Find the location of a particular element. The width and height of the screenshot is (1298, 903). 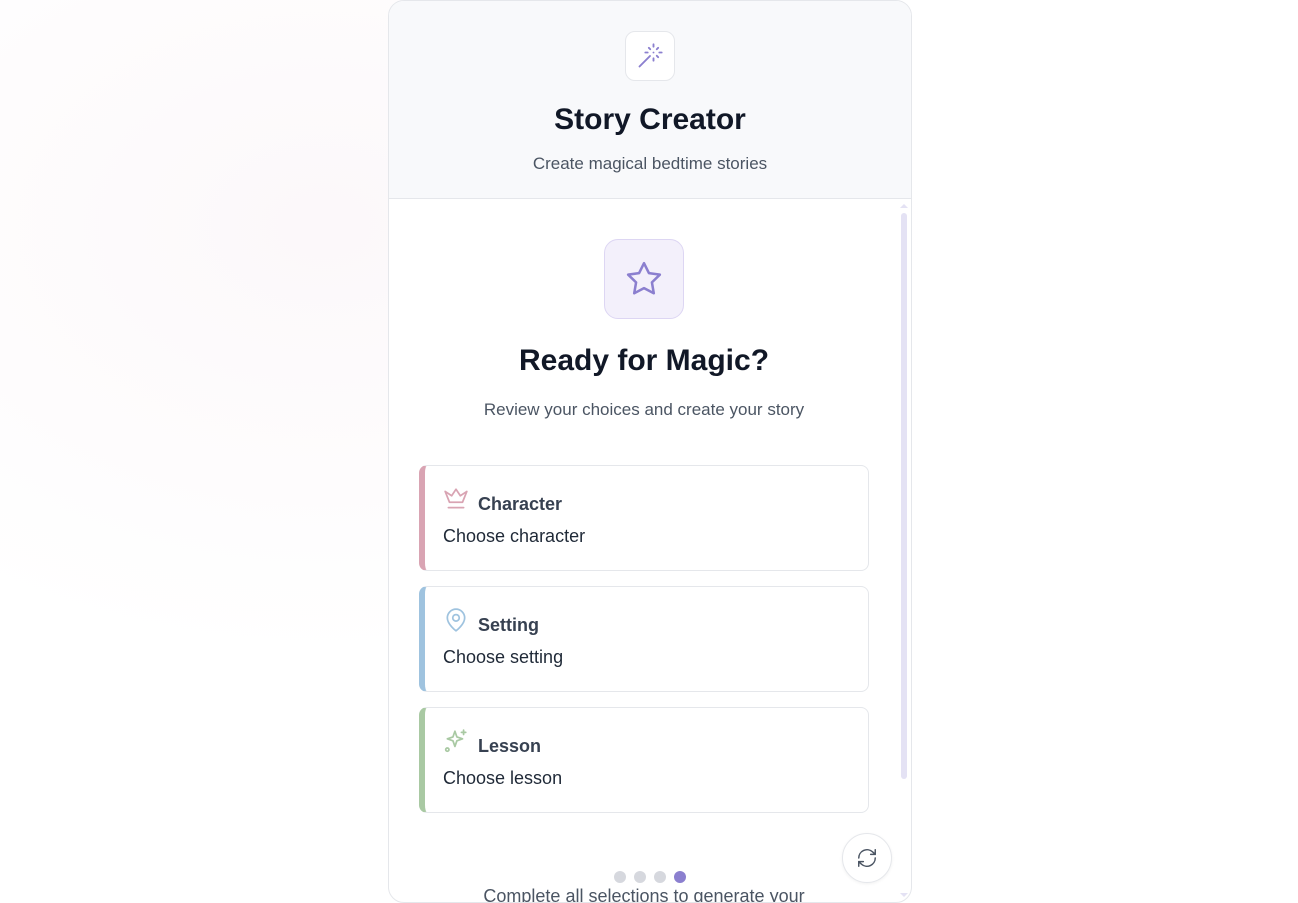

star-icon is located at coordinates (644, 278).